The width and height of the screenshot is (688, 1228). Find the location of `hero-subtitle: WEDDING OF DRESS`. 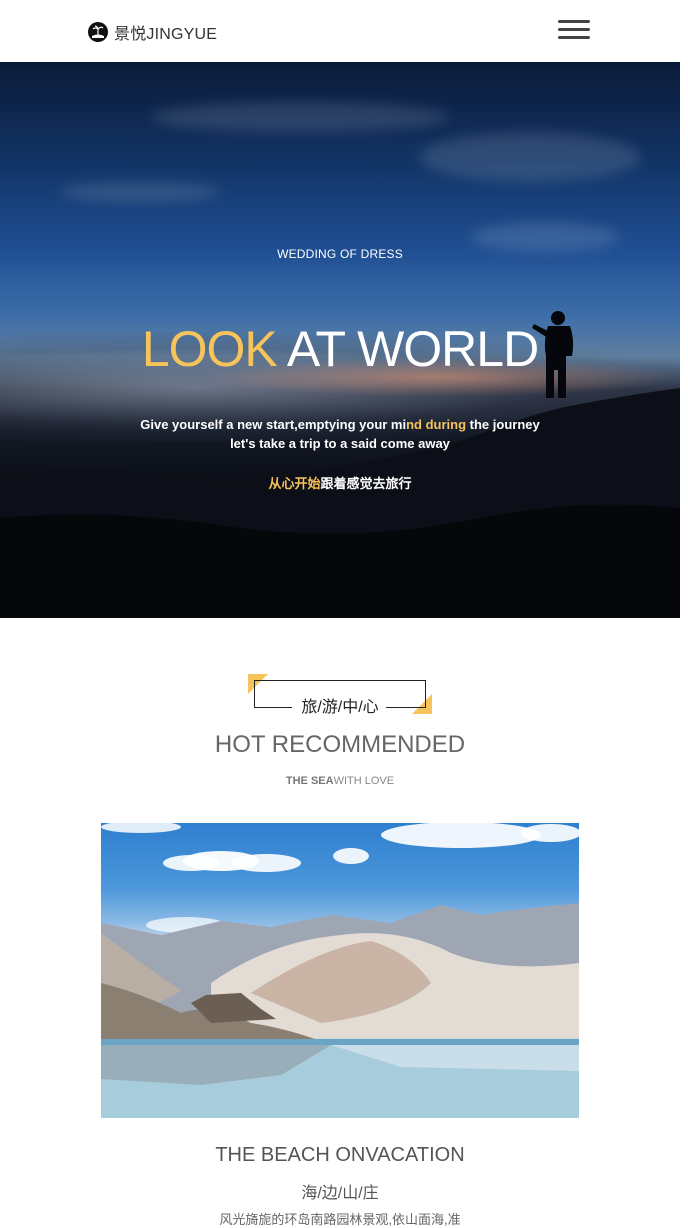

hero-subtitle: WEDDING OF DRESS is located at coordinates (340, 254).